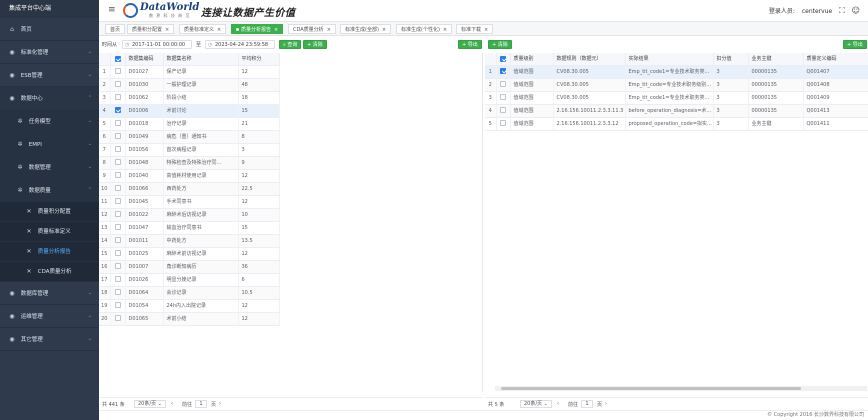 The height and width of the screenshot is (420, 868). What do you see at coordinates (189, 241) in the screenshot?
I see `table-row: 14 D01011 中药处方 13.5` at bounding box center [189, 241].